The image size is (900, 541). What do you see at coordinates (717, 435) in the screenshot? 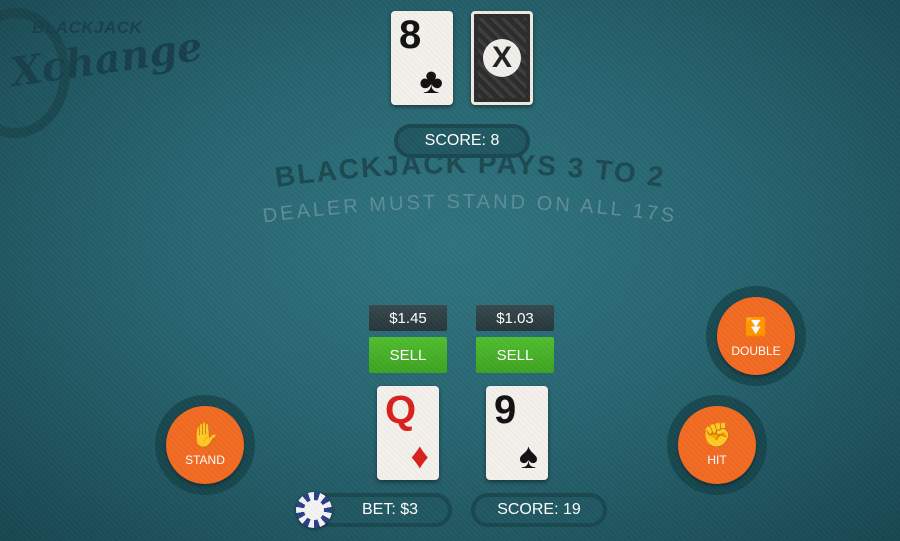
I see `hand-tap-icon: ✊` at bounding box center [717, 435].